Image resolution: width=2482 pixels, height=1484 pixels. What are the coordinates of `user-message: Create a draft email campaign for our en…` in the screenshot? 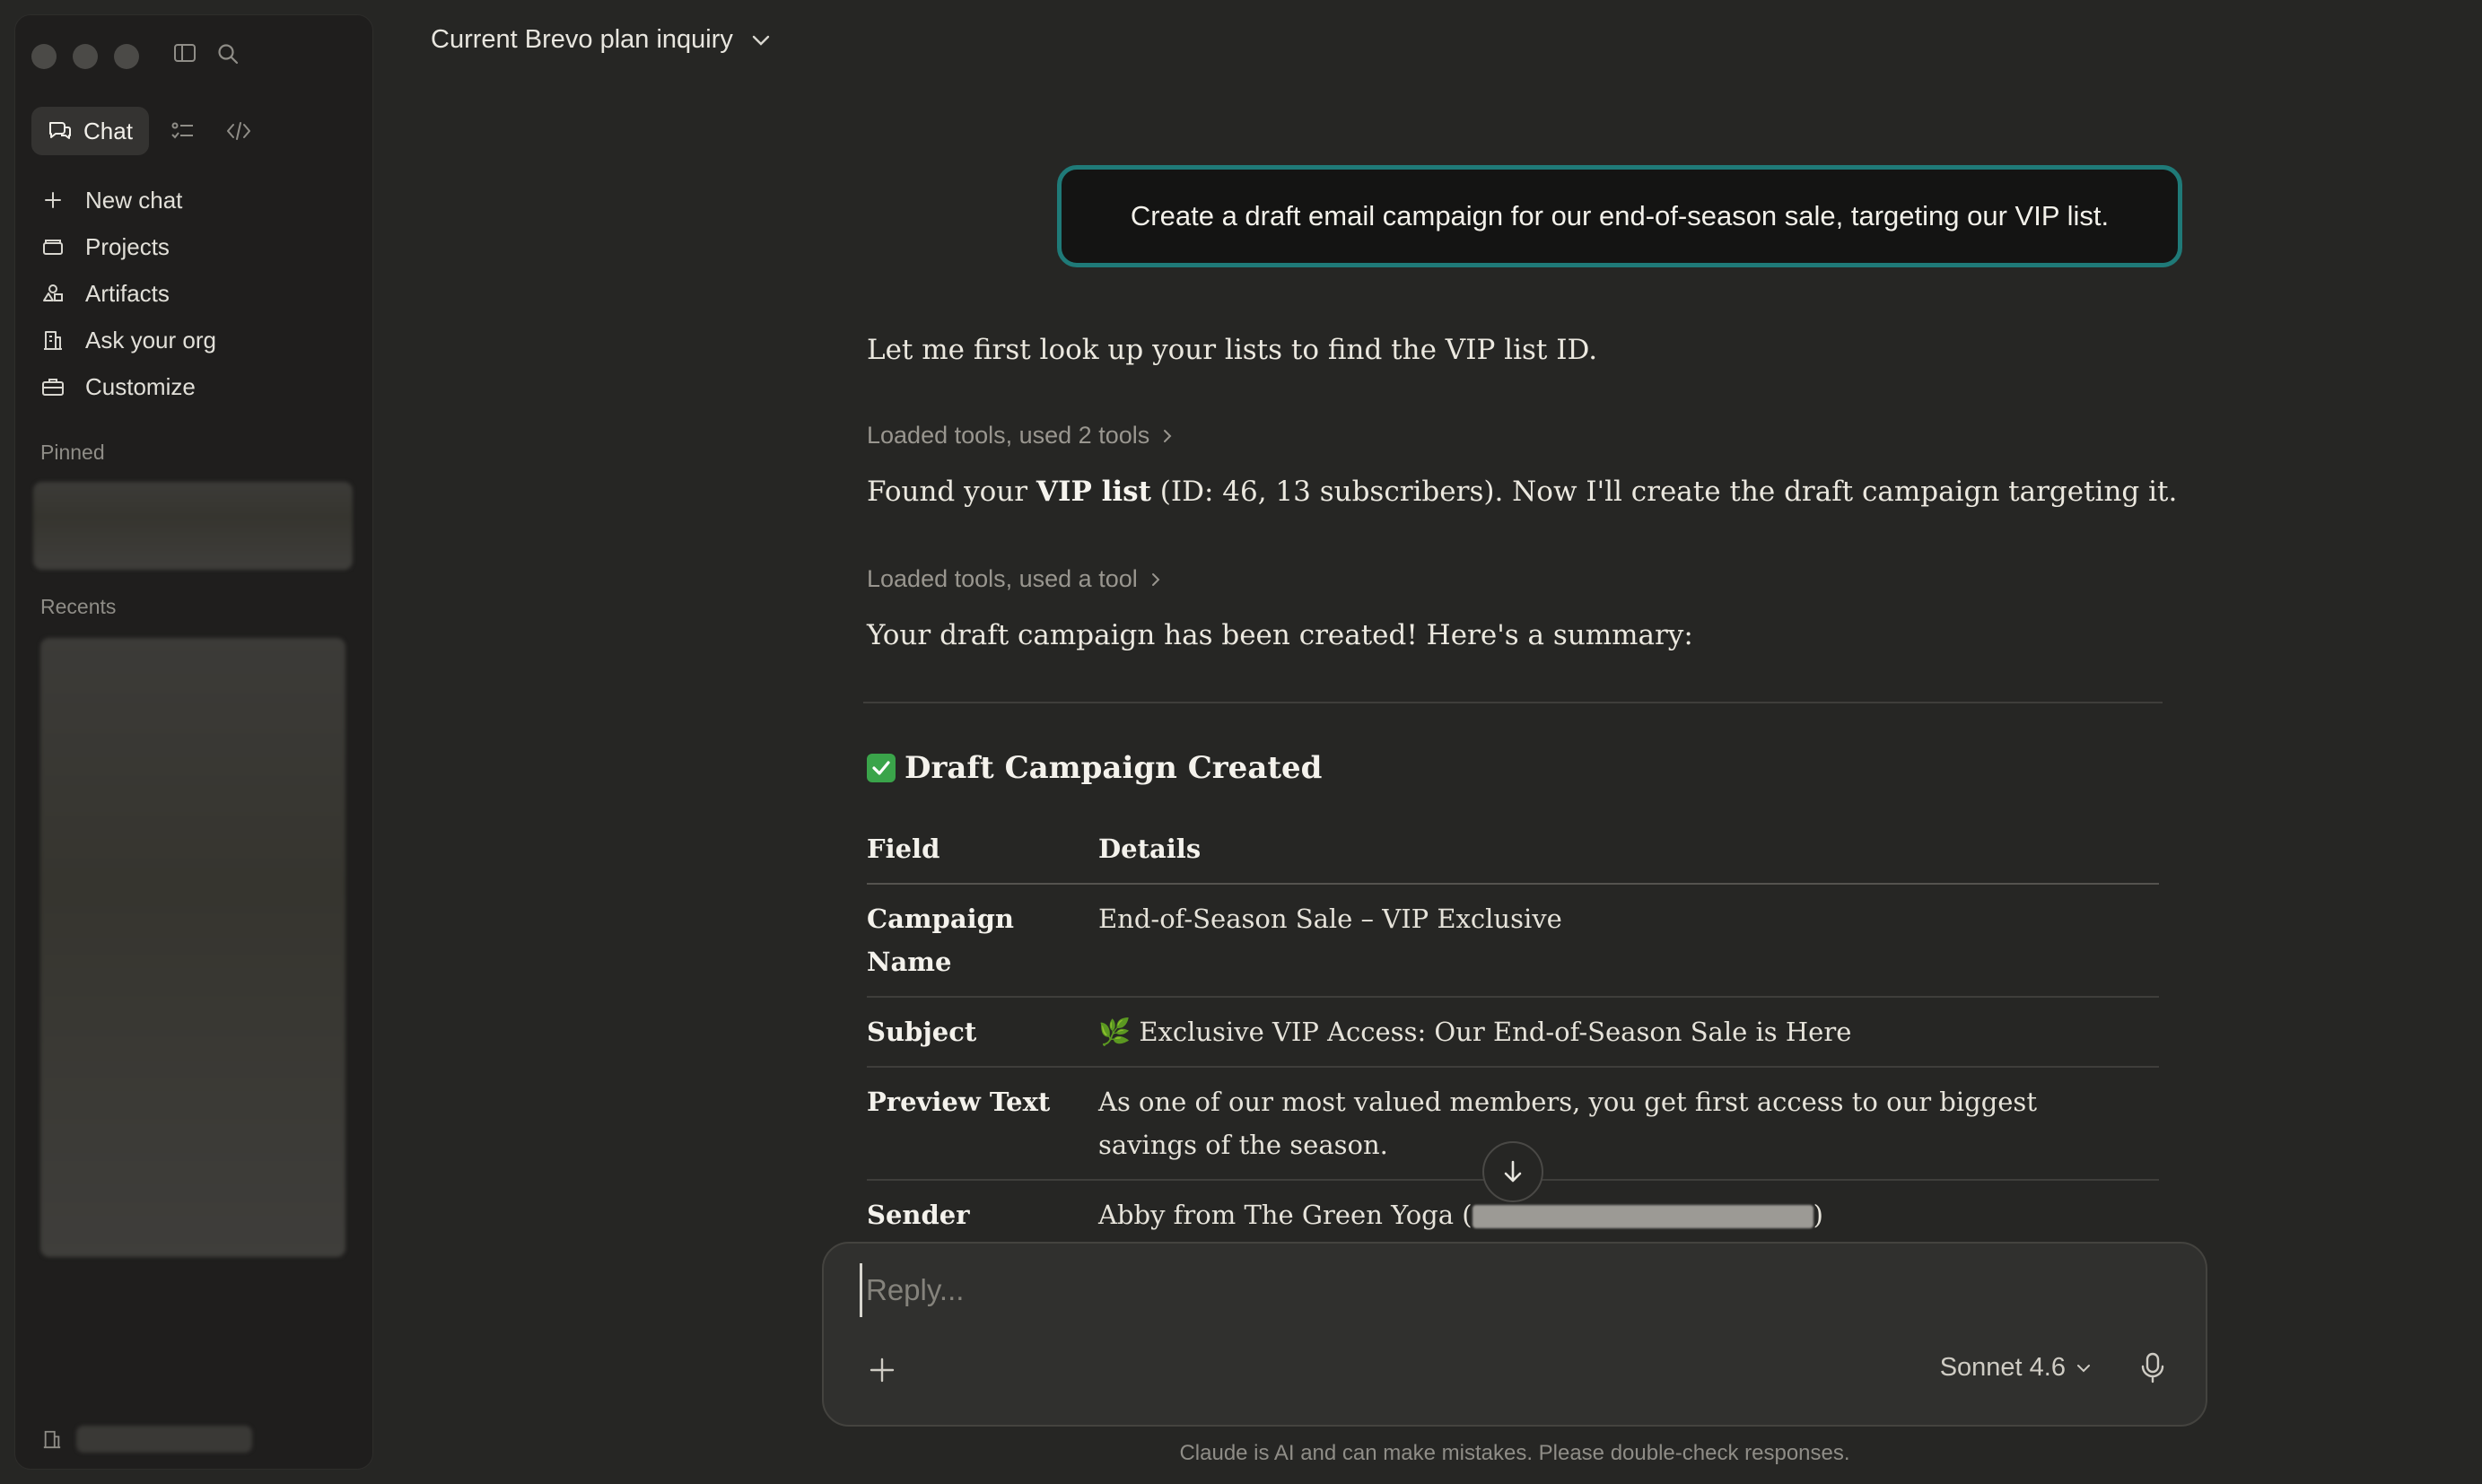 It's located at (1619, 216).